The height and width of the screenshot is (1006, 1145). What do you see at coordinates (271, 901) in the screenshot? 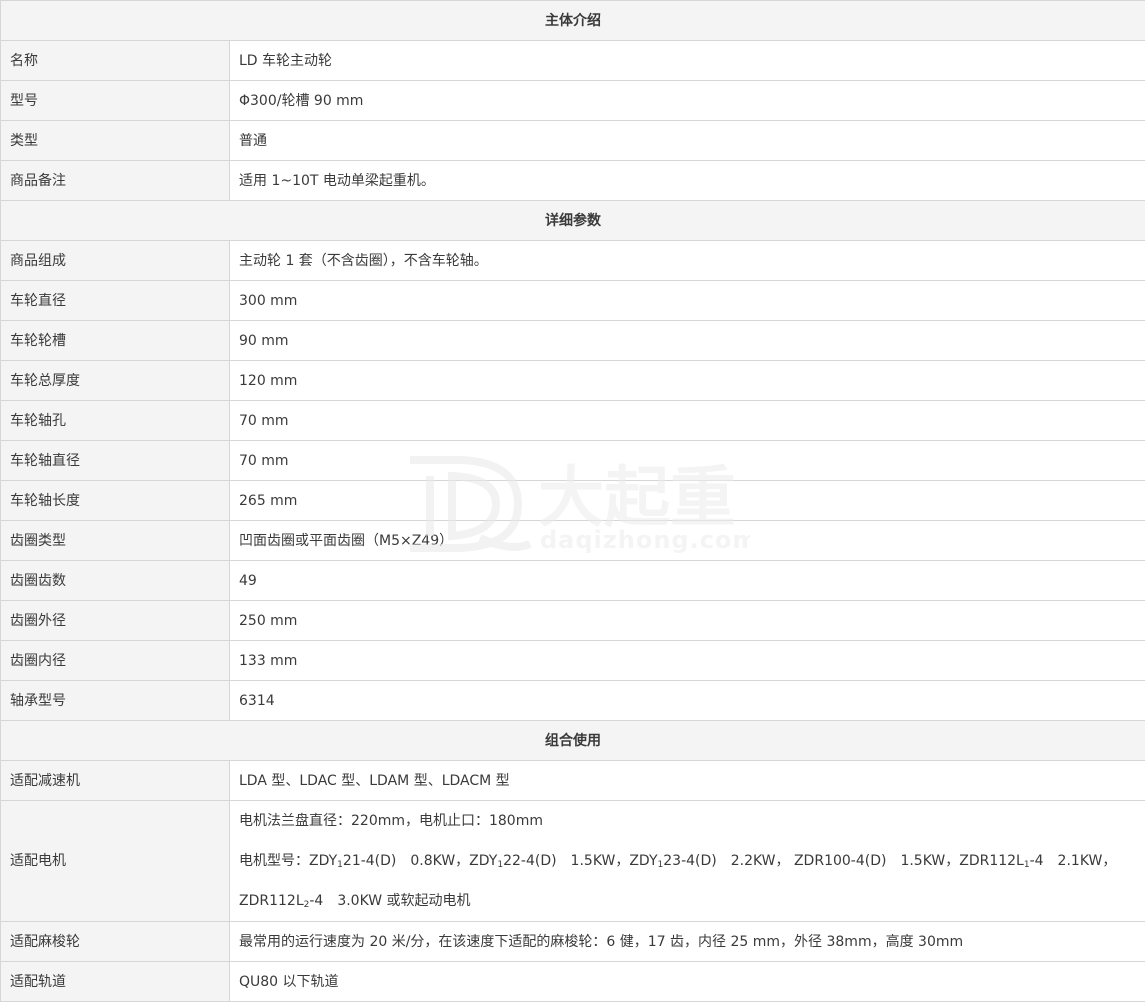
I see `text-part: ZDR112L` at bounding box center [271, 901].